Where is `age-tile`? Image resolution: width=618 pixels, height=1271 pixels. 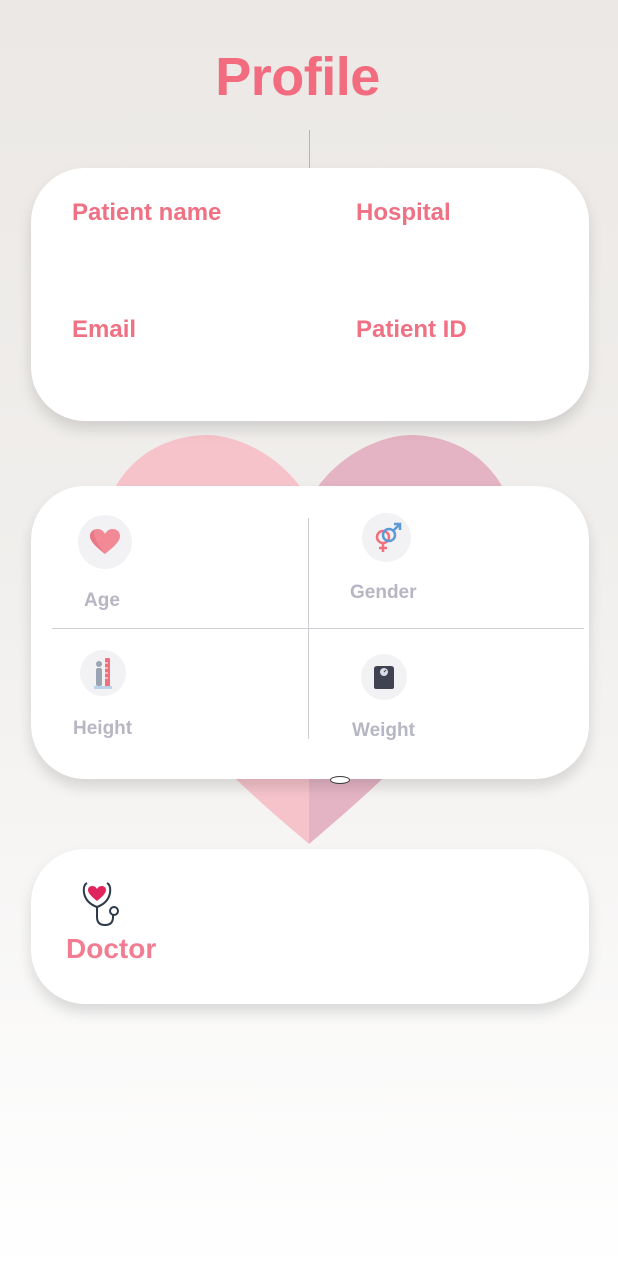 age-tile is located at coordinates (105, 542).